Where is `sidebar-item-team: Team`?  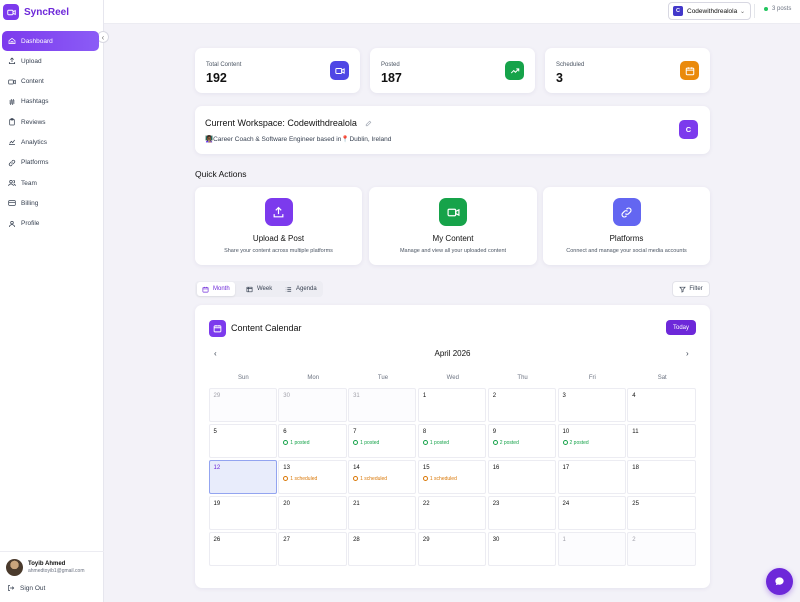 sidebar-item-team: Team is located at coordinates (50, 183).